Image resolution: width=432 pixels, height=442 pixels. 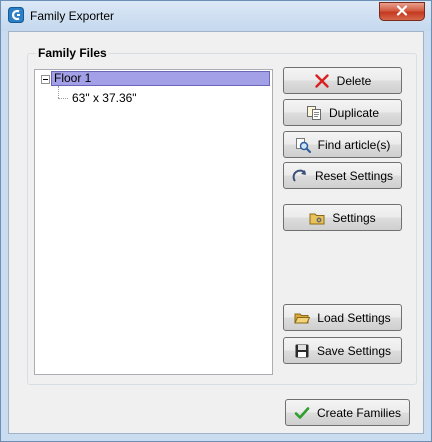 What do you see at coordinates (354, 217) in the screenshot?
I see `settings-label: Settings` at bounding box center [354, 217].